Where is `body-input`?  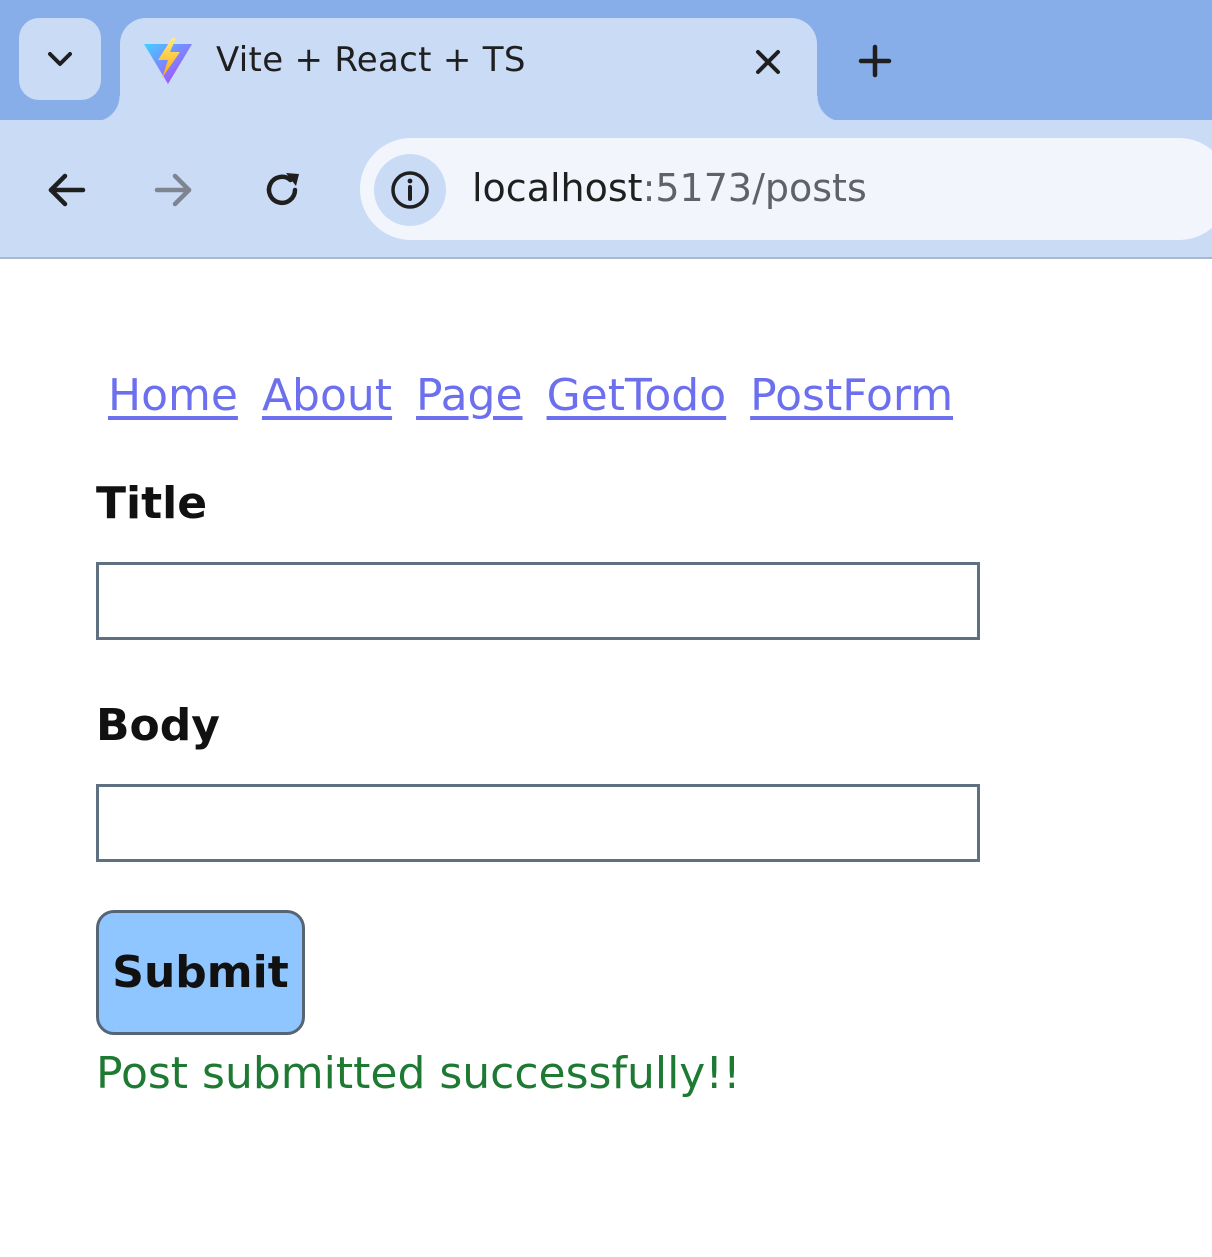 body-input is located at coordinates (538, 823).